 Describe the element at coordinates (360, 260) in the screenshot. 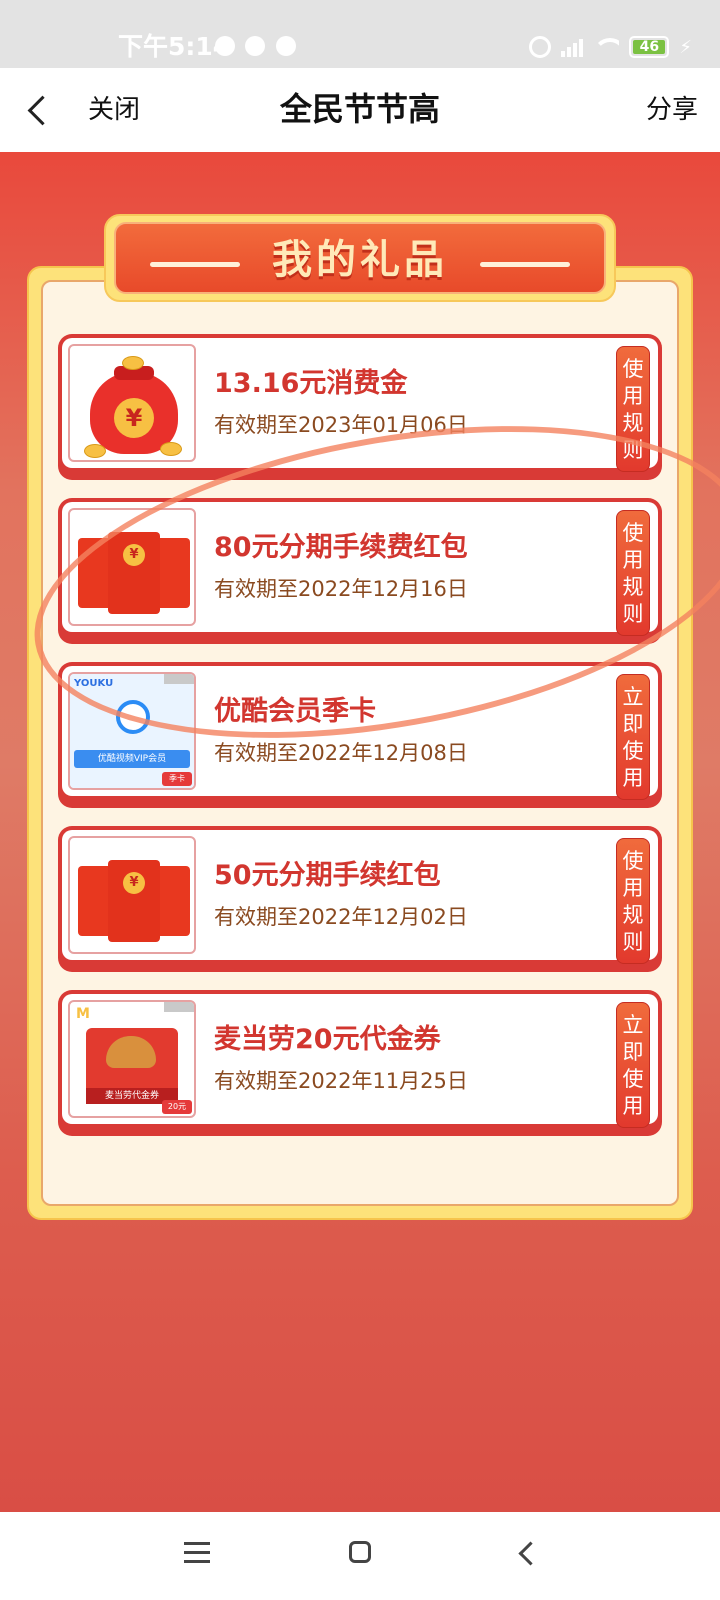

I see `section-title: 我的礼品` at that location.